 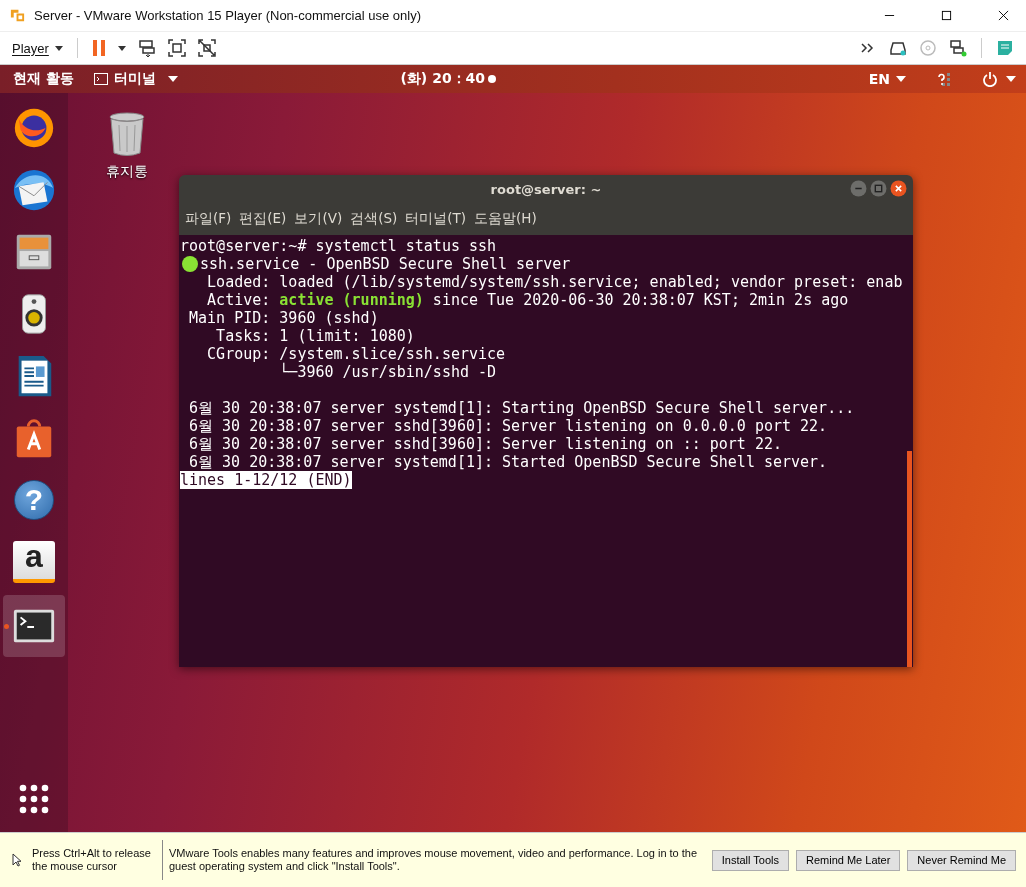 I want to click on terminal-line: └─3960 /usr/sbin/sshd -D, so click(x=387, y=372).